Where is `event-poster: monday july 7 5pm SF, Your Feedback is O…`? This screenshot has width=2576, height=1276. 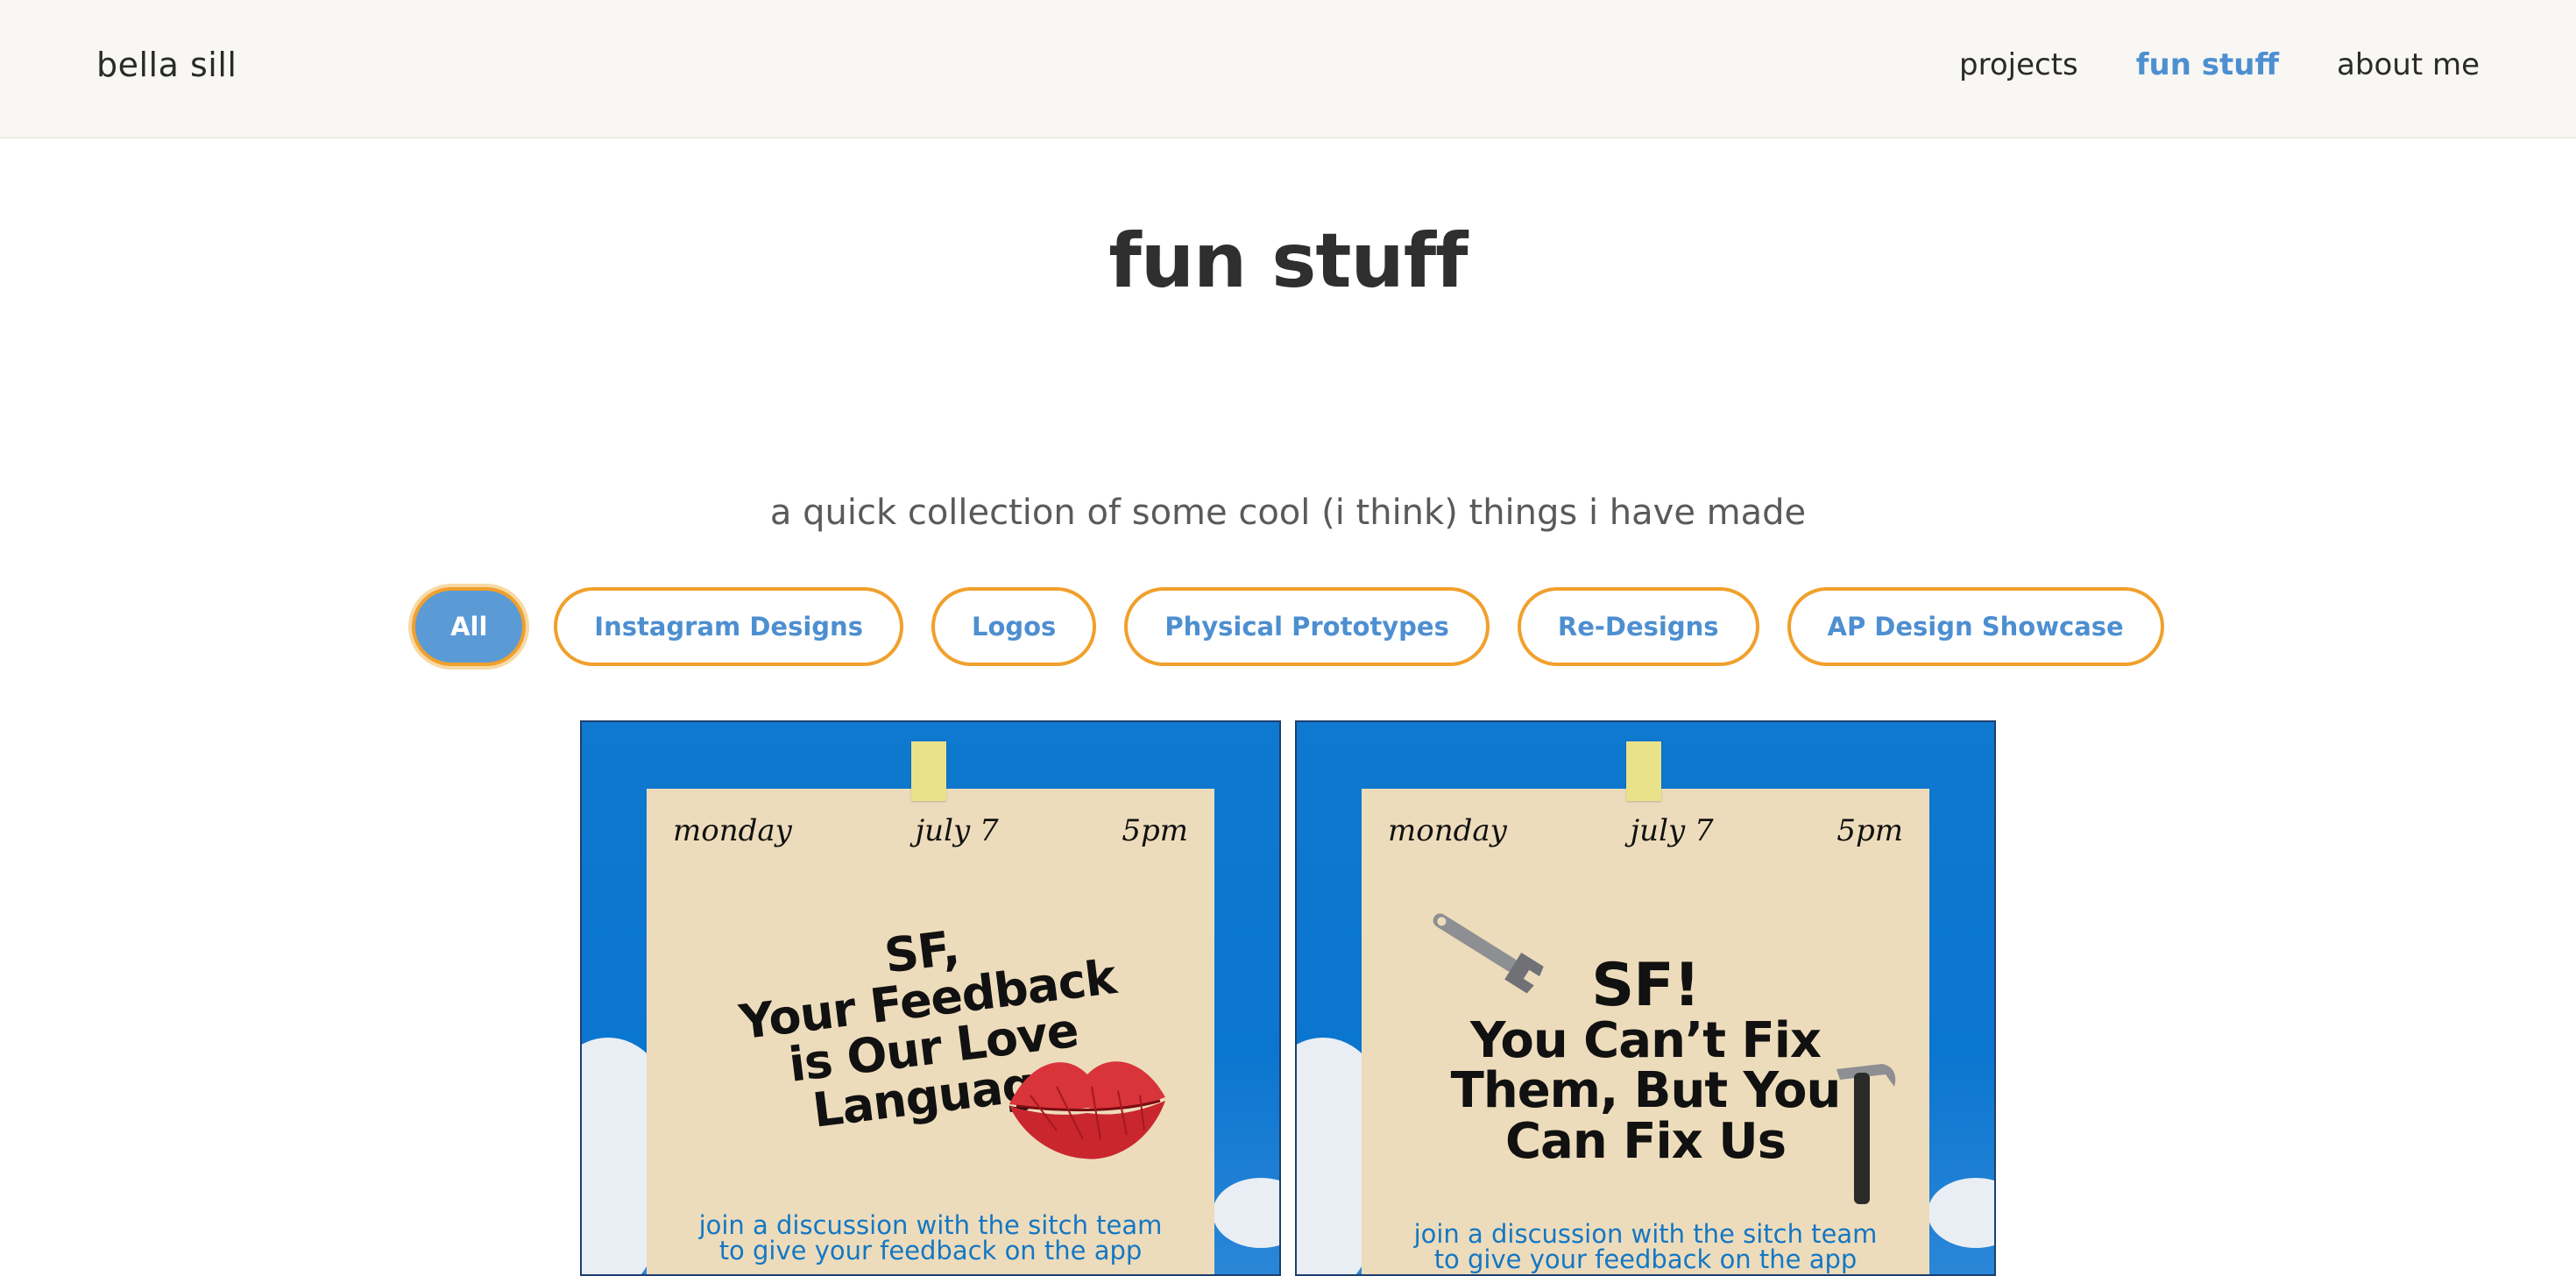
event-poster: monday july 7 5pm SF, Your Feedback is O… is located at coordinates (930, 1031).